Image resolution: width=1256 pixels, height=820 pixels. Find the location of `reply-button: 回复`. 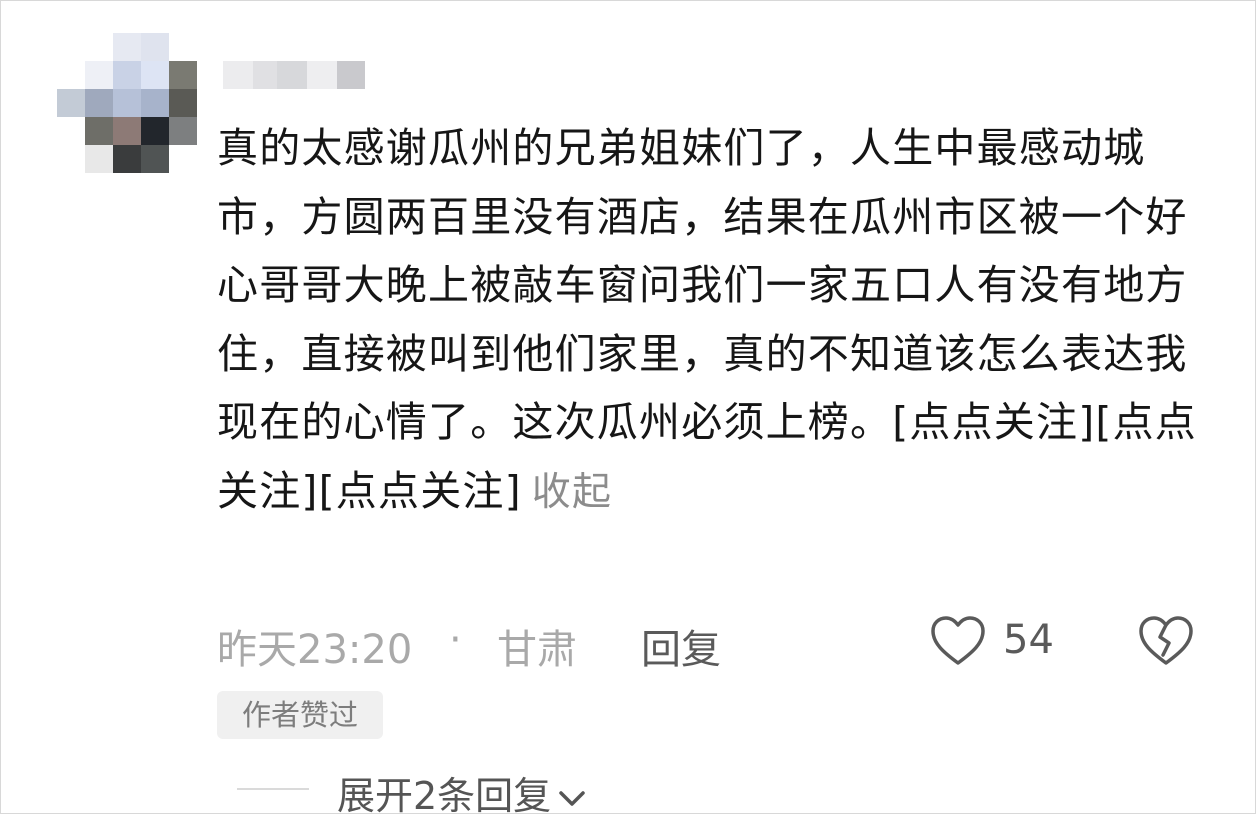

reply-button: 回复 is located at coordinates (681, 646).